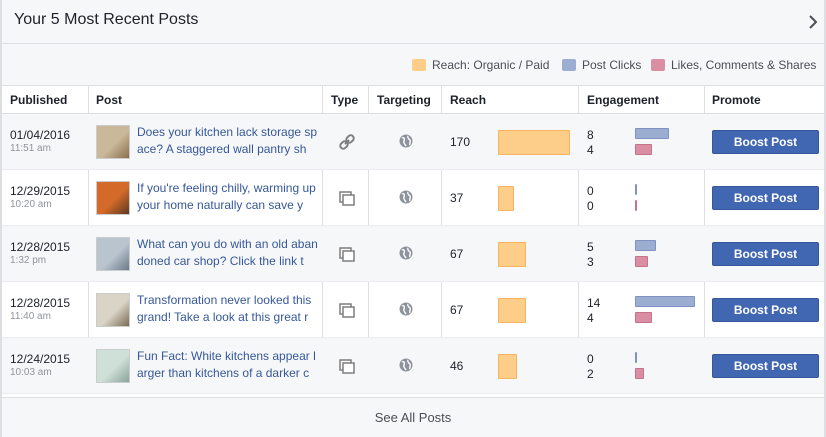  What do you see at coordinates (413, 22) in the screenshot?
I see `panel-header: Your 5 Most Recent Posts` at bounding box center [413, 22].